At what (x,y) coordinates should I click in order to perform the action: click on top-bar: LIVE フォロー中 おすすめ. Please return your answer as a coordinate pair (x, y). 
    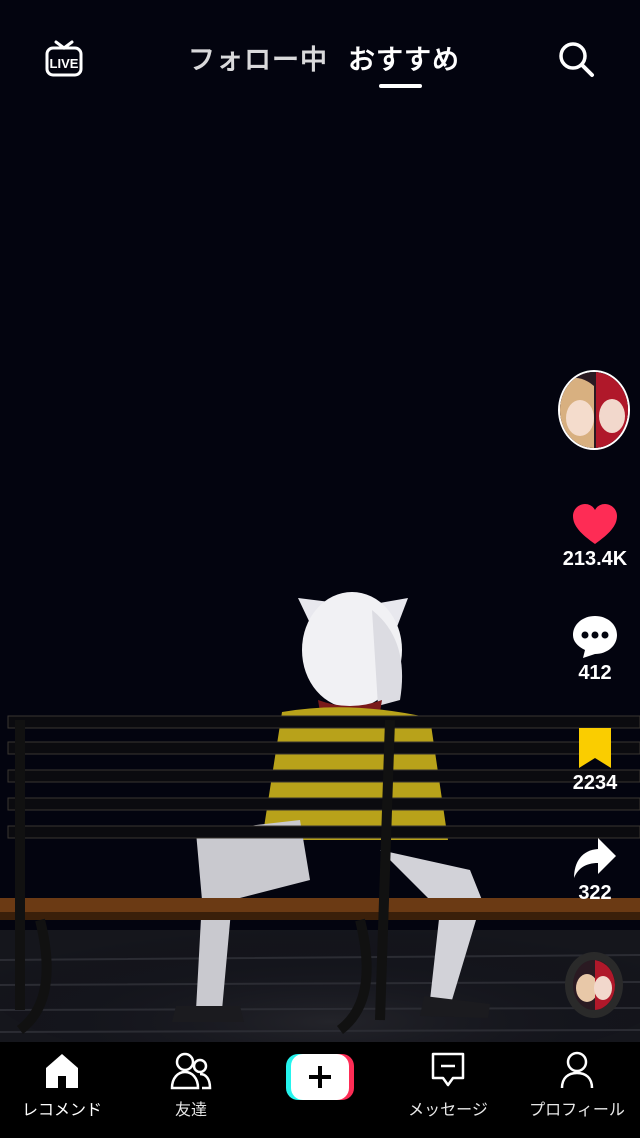
    Looking at the image, I should click on (320, 55).